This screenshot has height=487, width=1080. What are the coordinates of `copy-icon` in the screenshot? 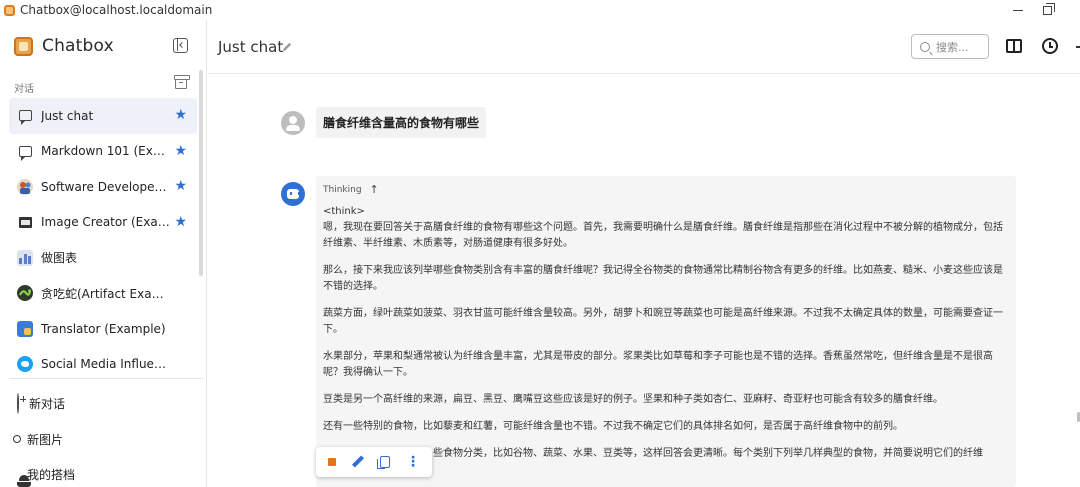 It's located at (383, 462).